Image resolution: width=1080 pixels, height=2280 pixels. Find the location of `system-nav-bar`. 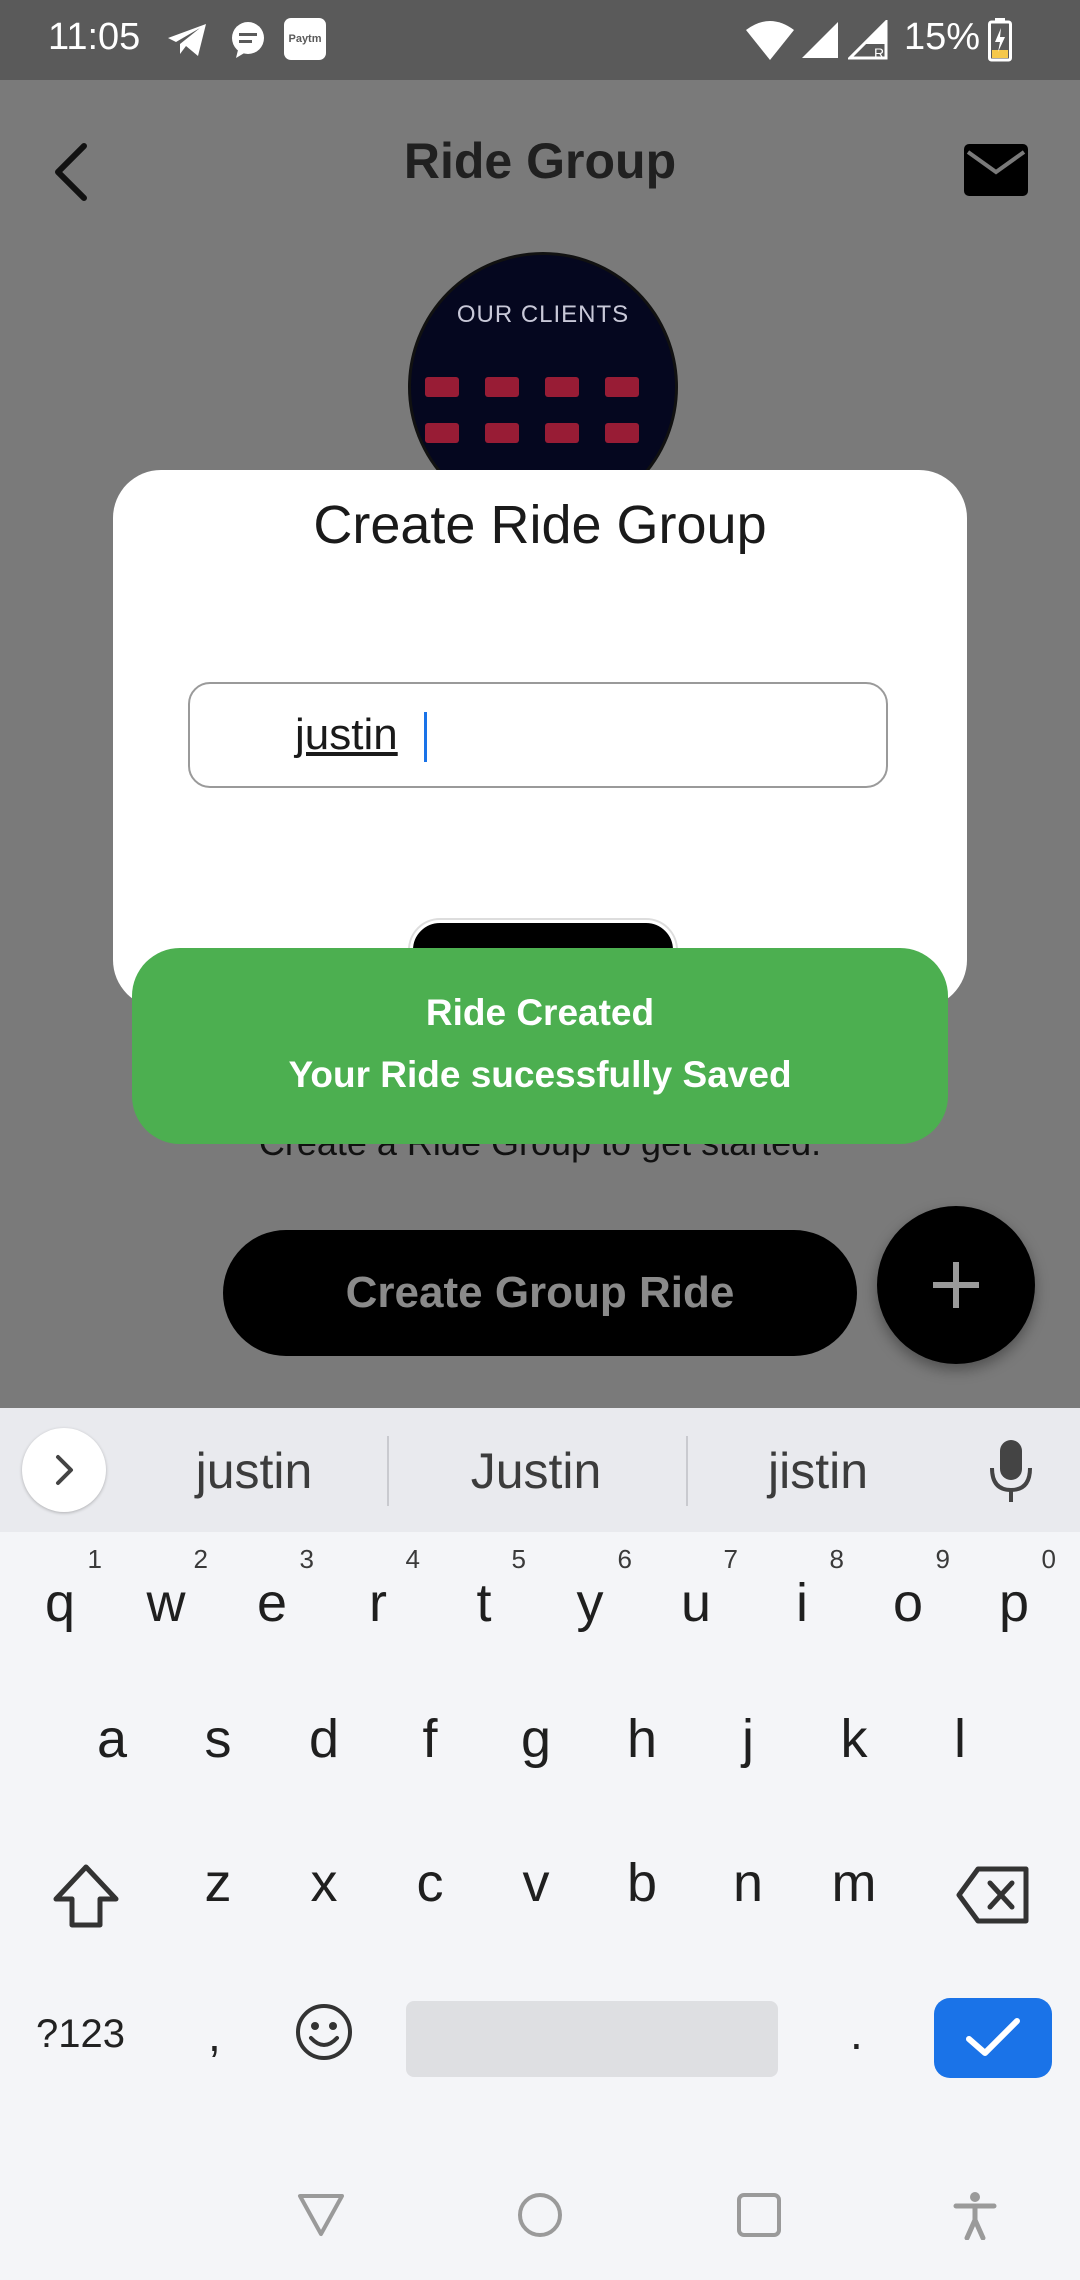

system-nav-bar is located at coordinates (540, 2200).